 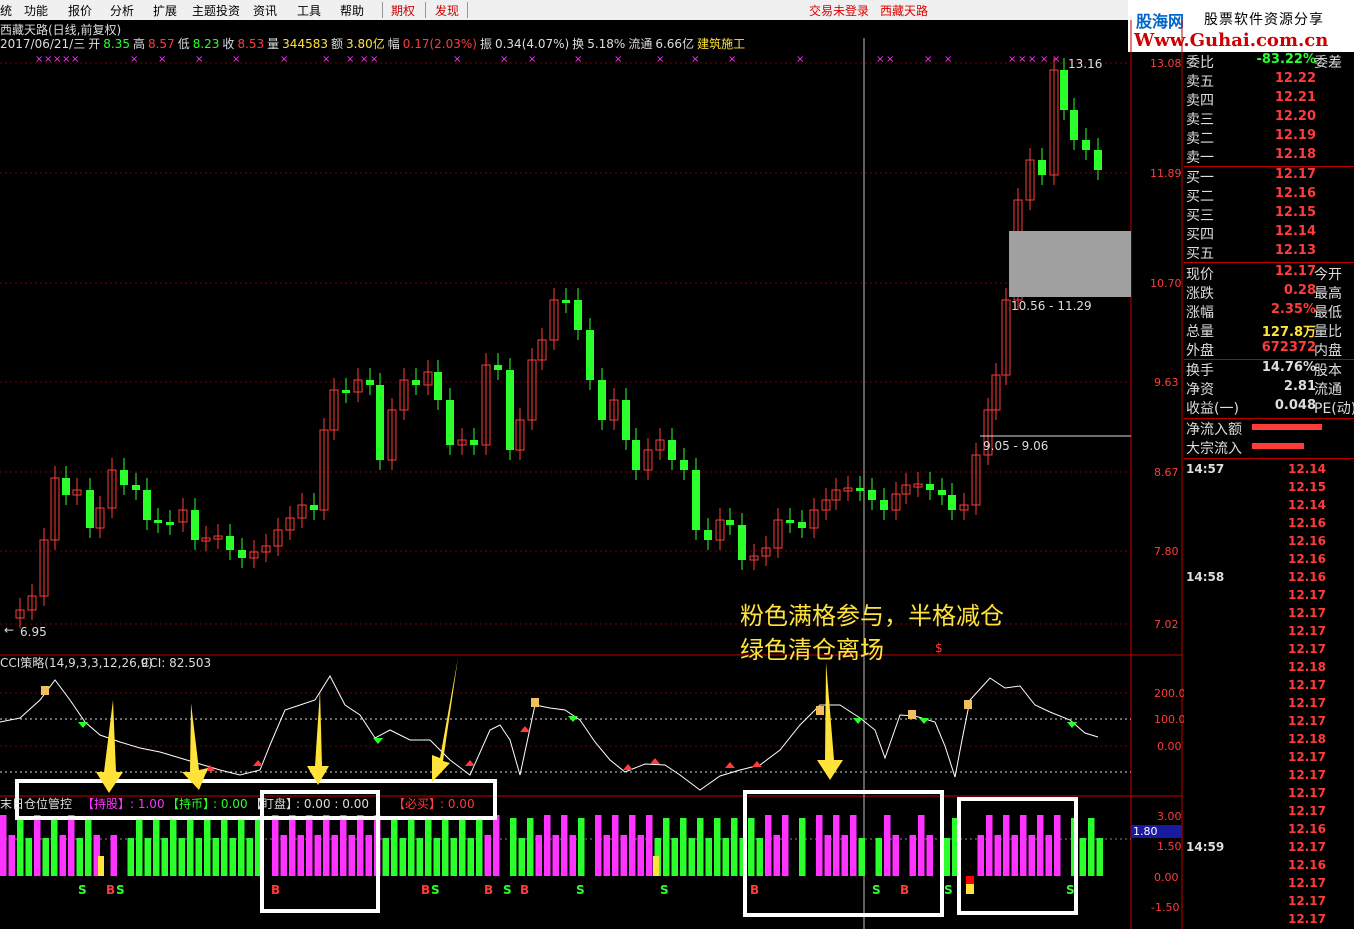 I want to click on tick-time: 14:57, so click(x=1205, y=469).